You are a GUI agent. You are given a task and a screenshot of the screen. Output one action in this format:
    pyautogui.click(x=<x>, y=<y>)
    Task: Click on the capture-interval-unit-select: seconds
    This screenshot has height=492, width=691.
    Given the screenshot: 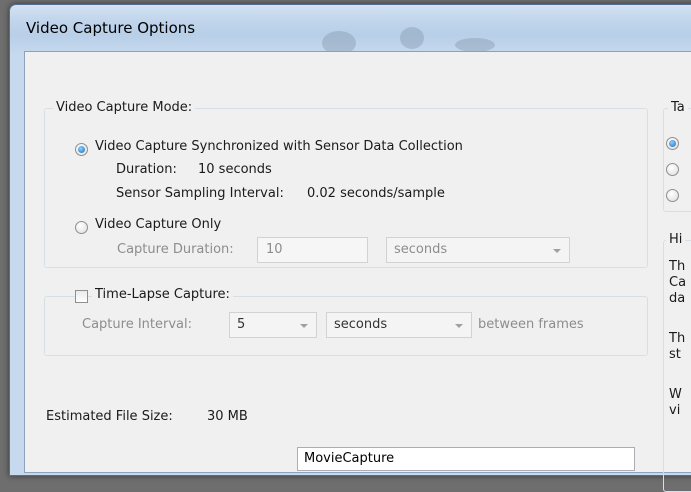 What is the action you would take?
    pyautogui.click(x=399, y=325)
    